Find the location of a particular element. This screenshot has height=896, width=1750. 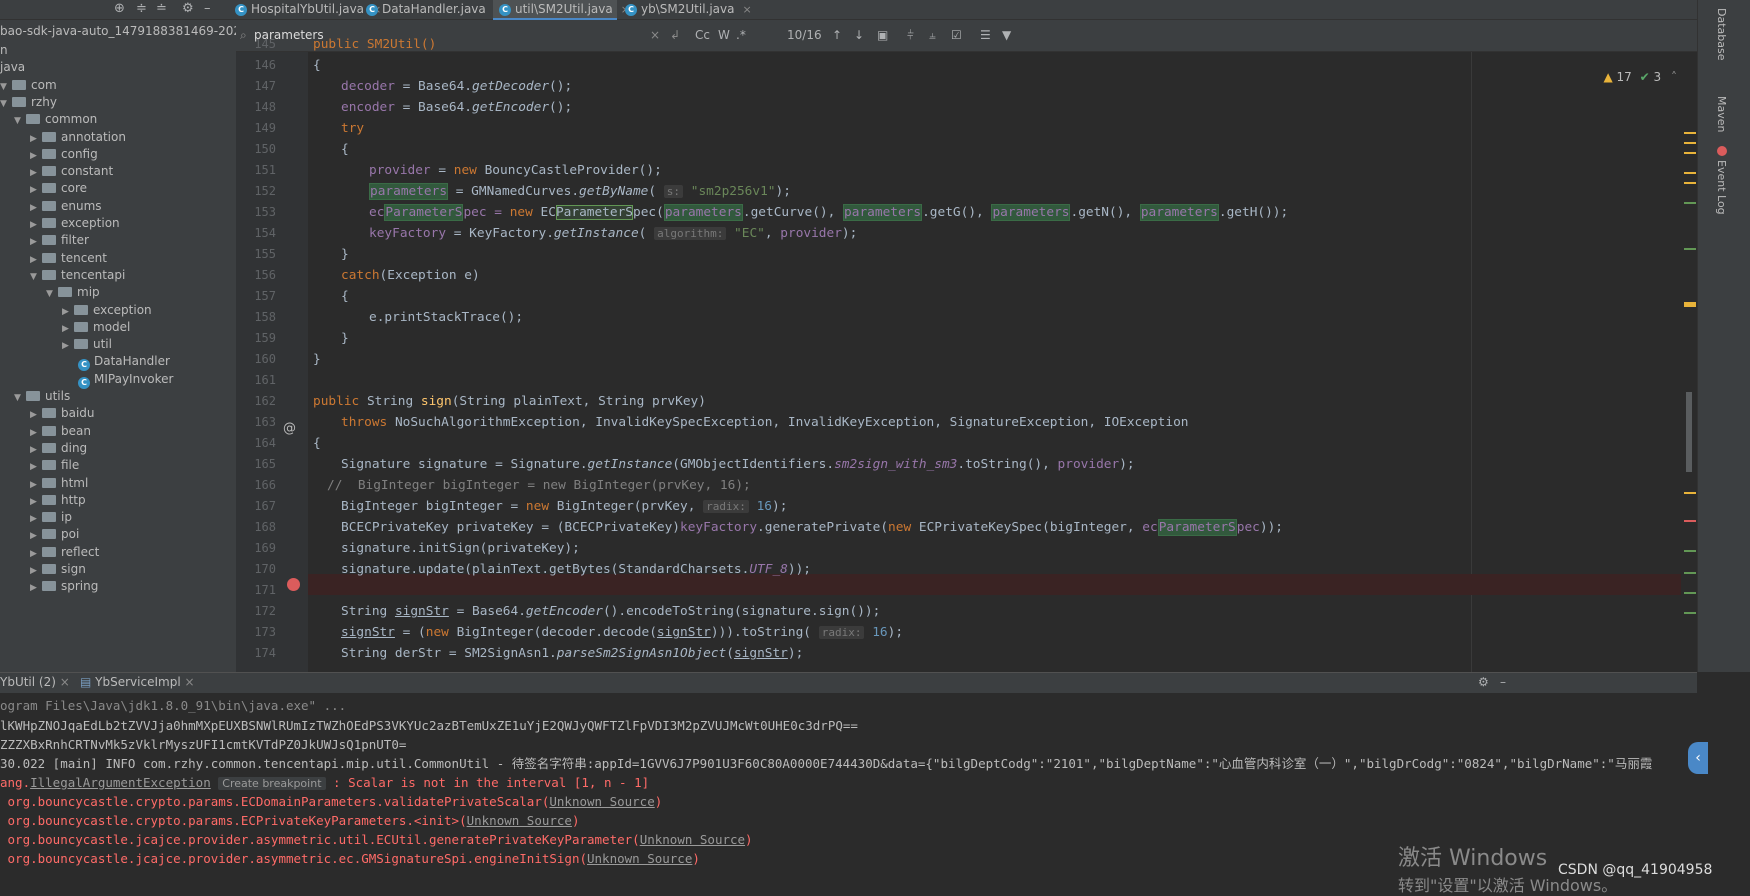

tree-item-label: annotation is located at coordinates (93, 136).